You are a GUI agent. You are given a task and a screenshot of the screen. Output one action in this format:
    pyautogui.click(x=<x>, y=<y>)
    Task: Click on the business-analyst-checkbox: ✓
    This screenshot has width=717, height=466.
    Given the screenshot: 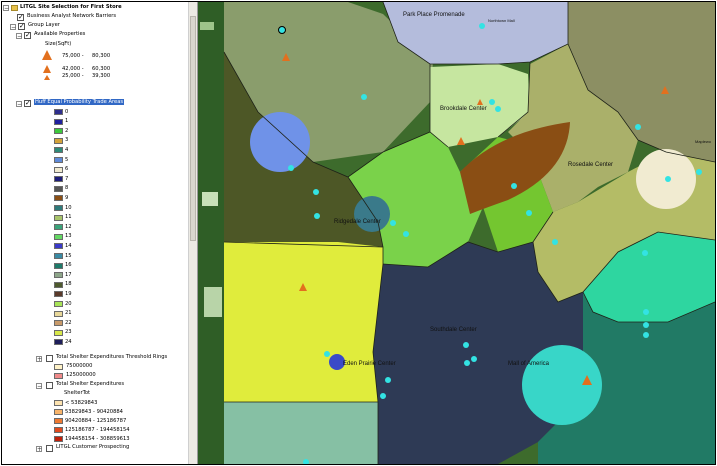 What is the action you would take?
    pyautogui.click(x=20, y=17)
    